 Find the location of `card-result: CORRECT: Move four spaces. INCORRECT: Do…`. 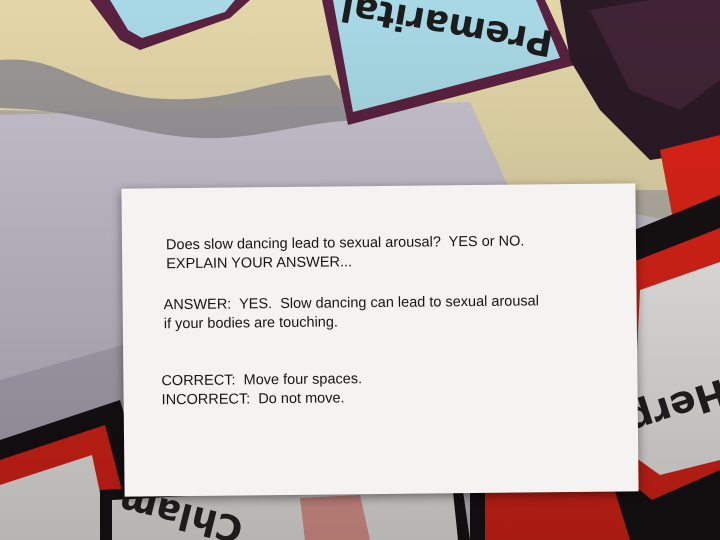

card-result: CORRECT: Move four spaces. INCORRECT: Do… is located at coordinates (262, 390).